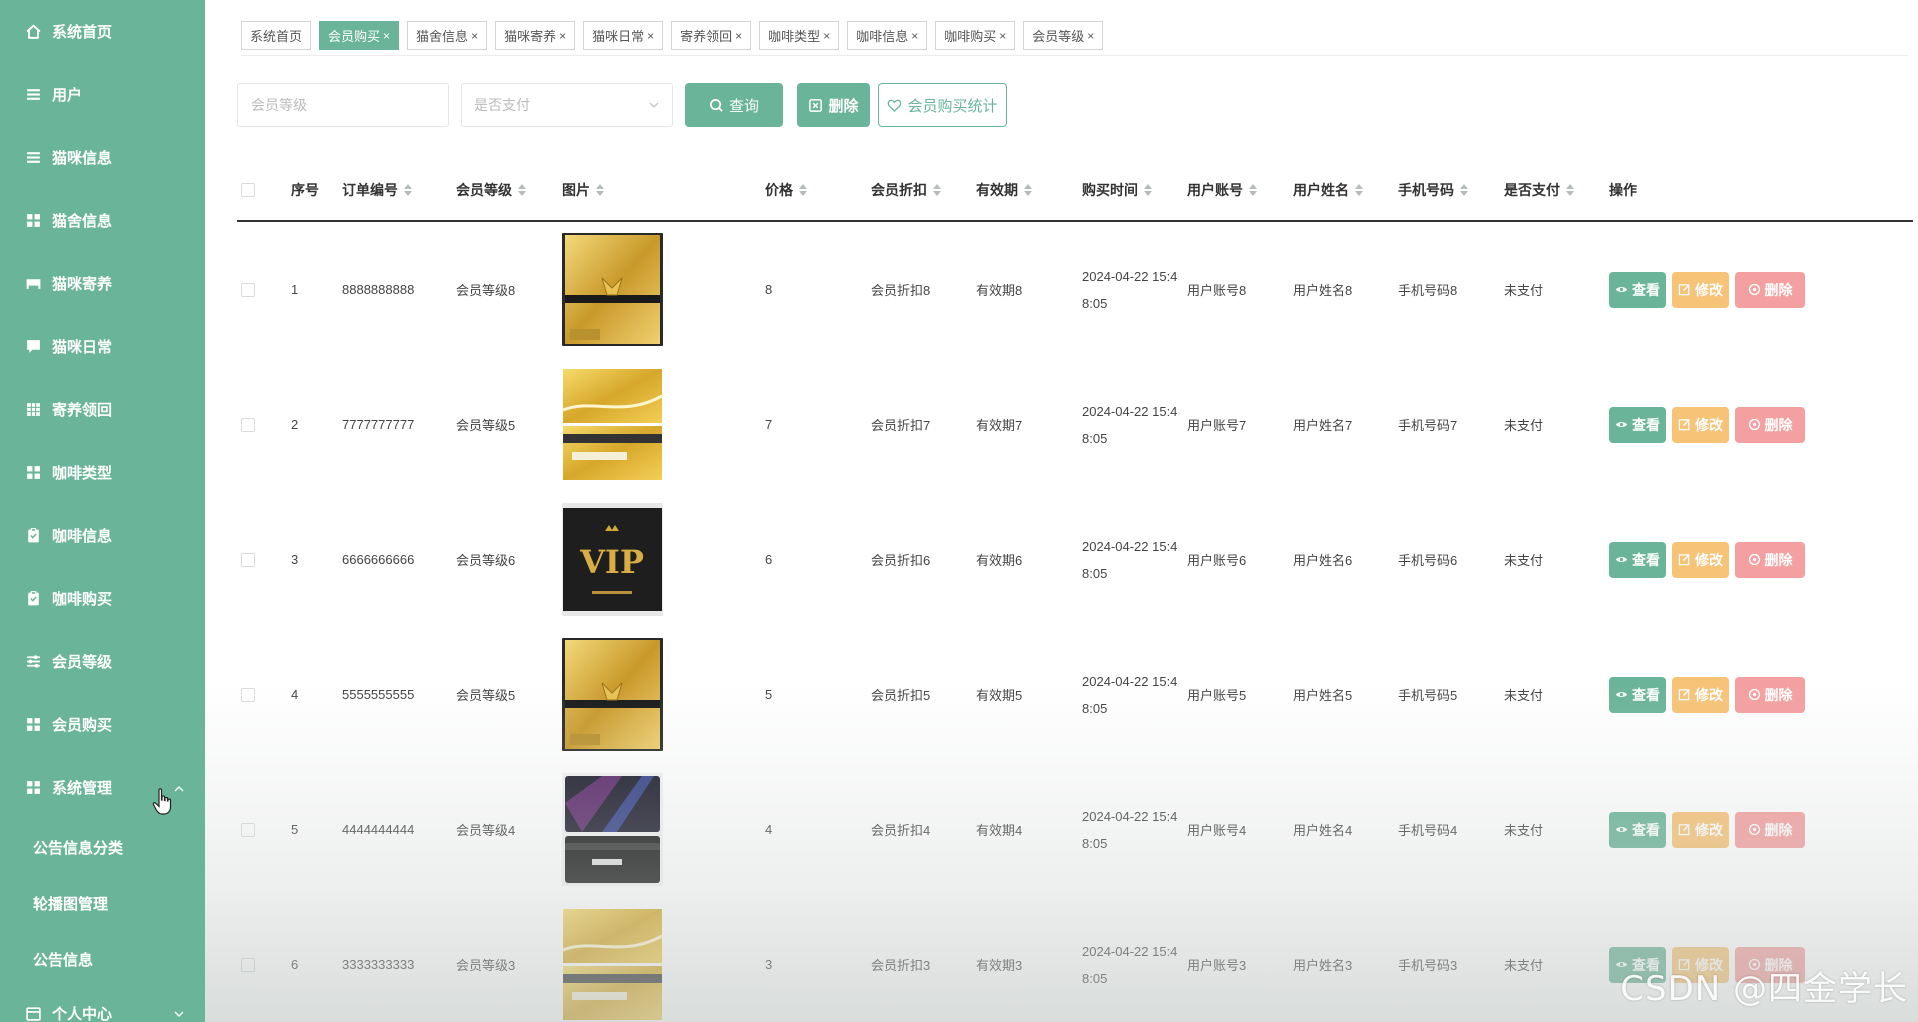 This screenshot has width=1918, height=1022. What do you see at coordinates (887, 35) in the screenshot?
I see `tab-7: 咖啡信息 ×` at bounding box center [887, 35].